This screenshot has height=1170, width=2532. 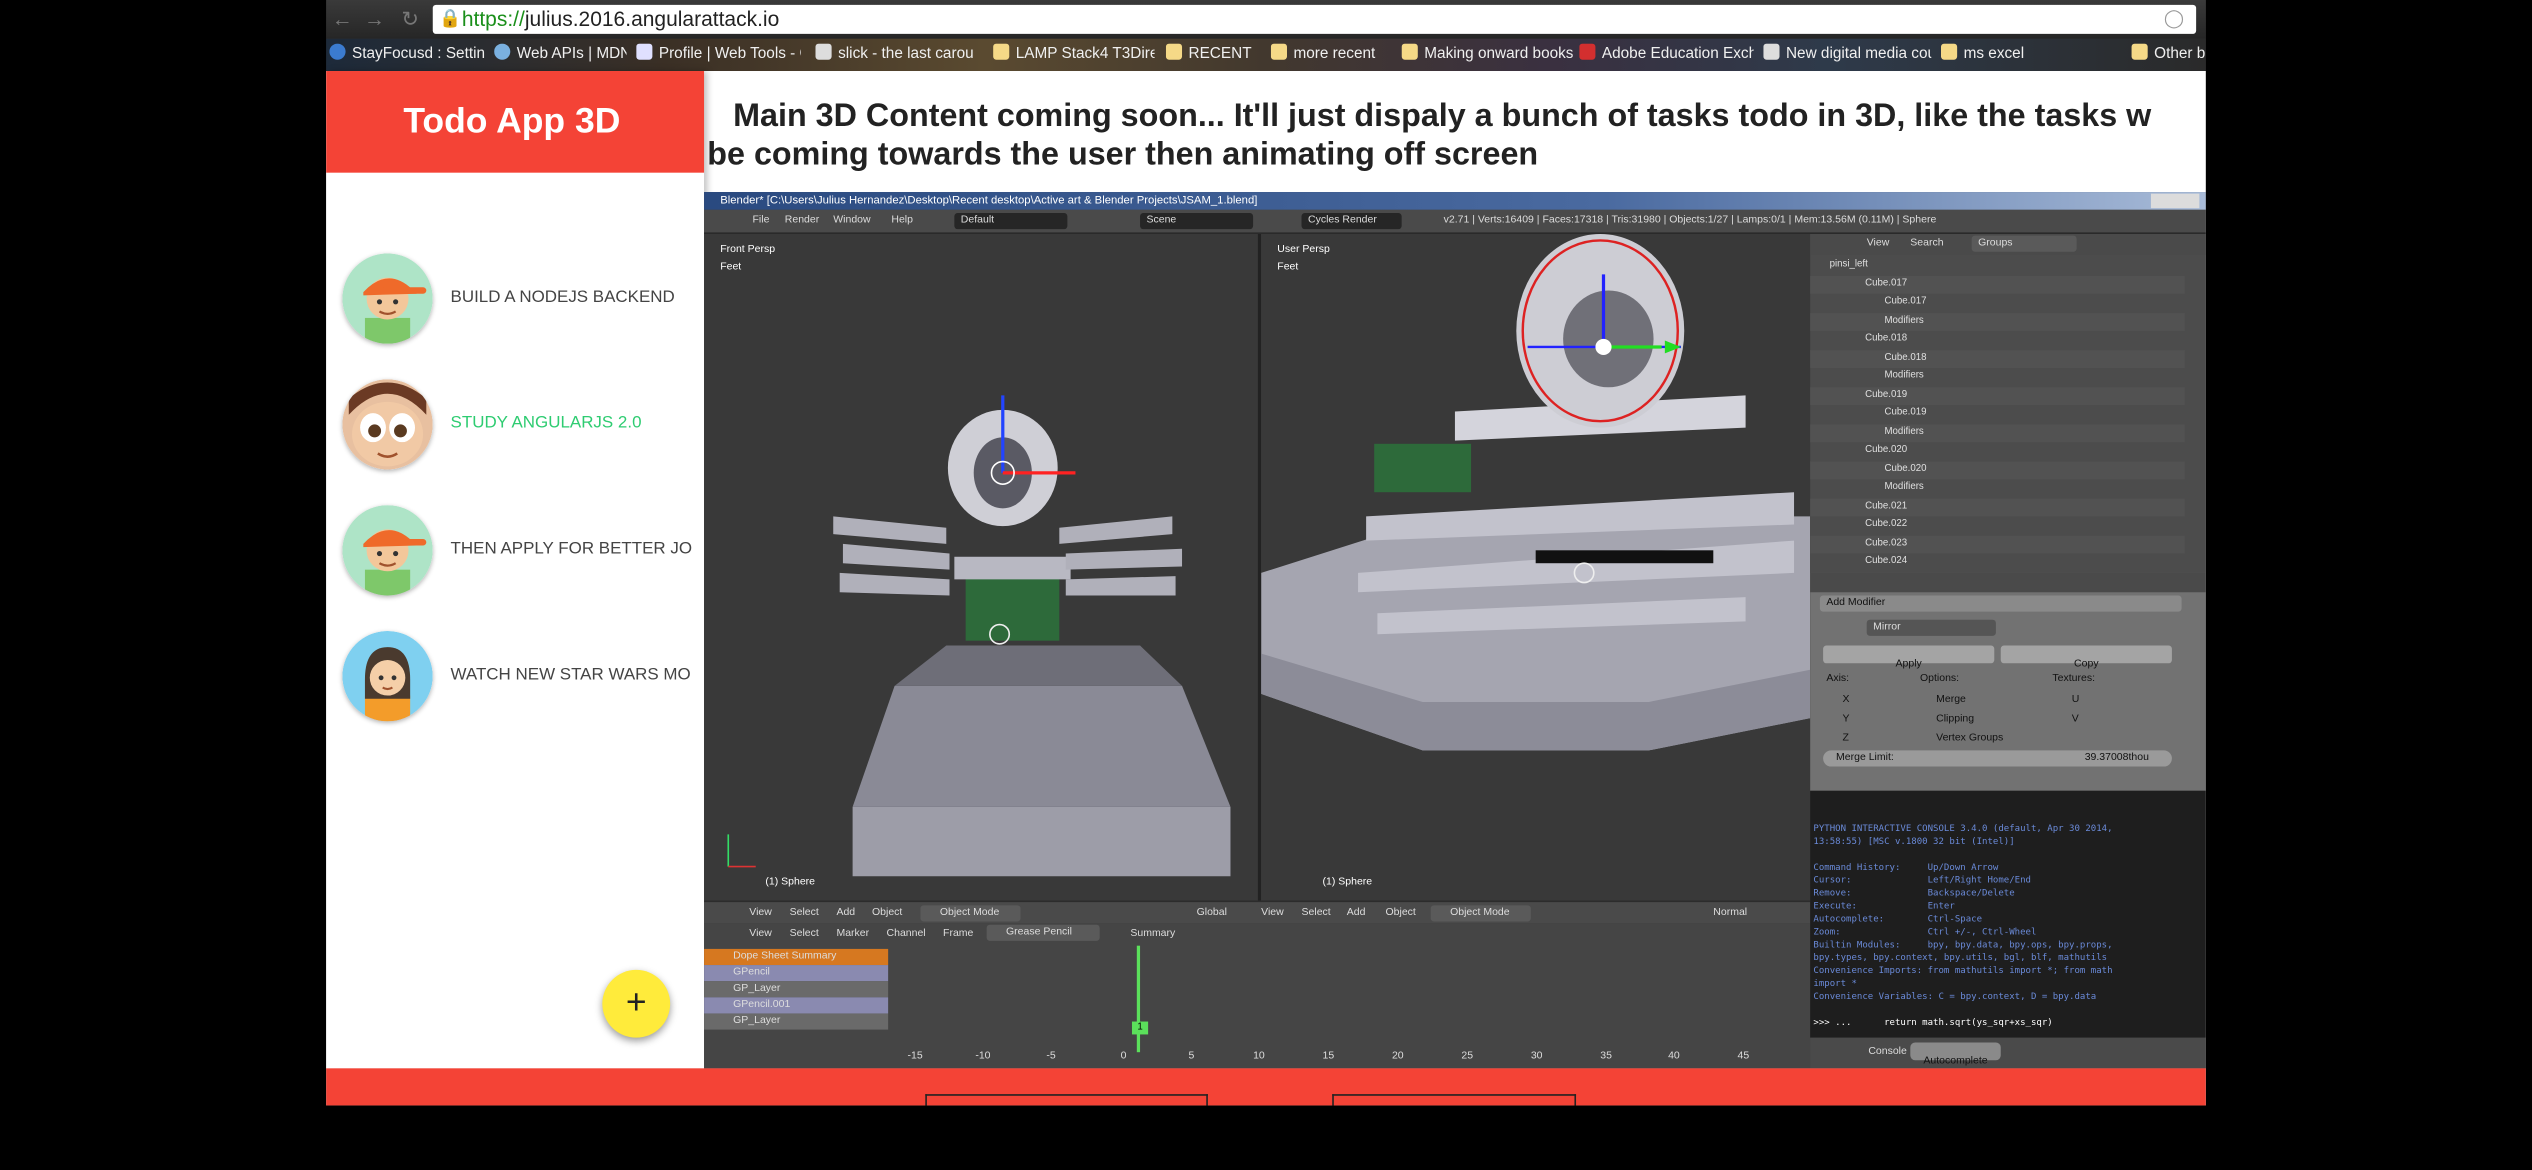 What do you see at coordinates (2008, 1053) in the screenshot?
I see `console-footer: Console Autocomplete` at bounding box center [2008, 1053].